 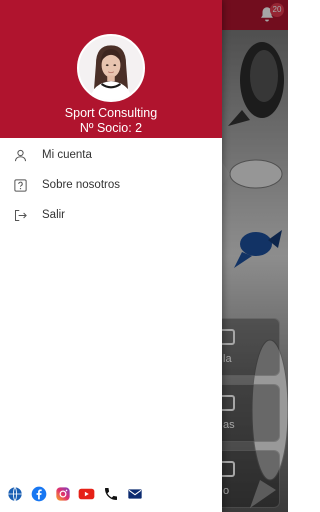 I want to click on facebook-icon, so click(x=38, y=494).